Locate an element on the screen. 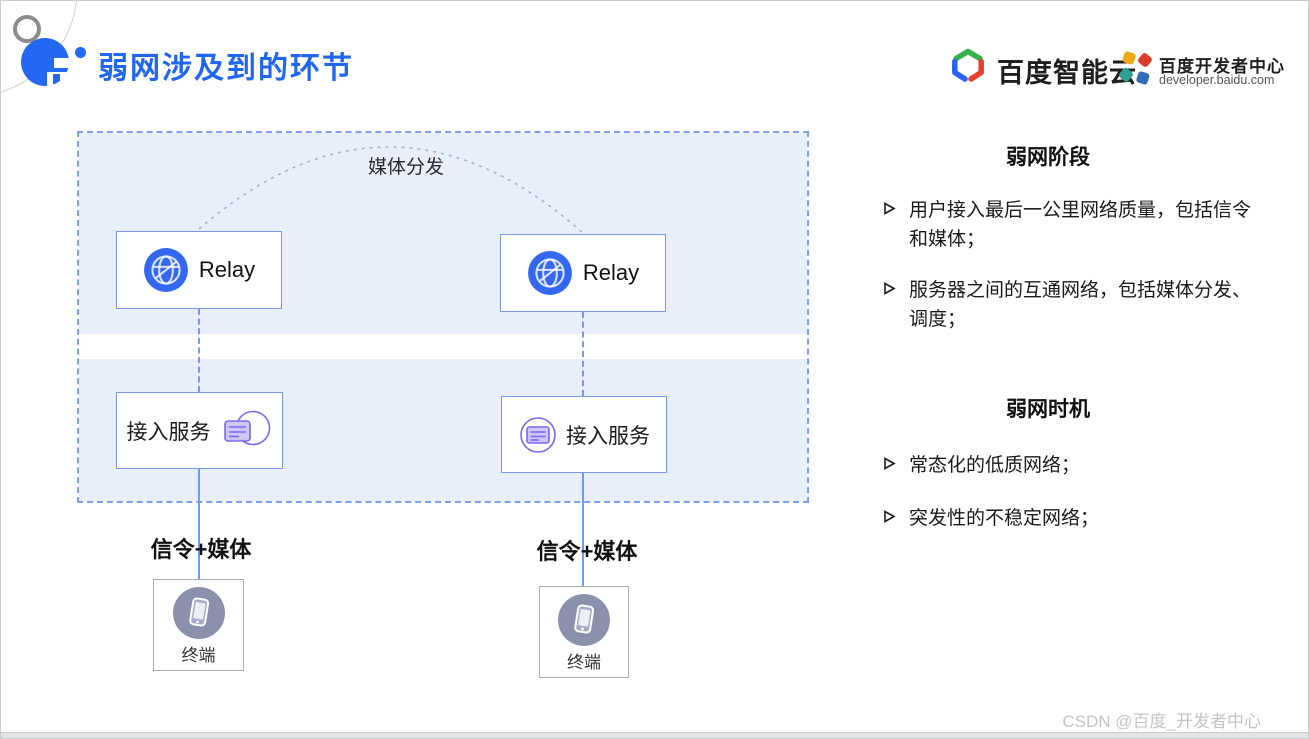 This screenshot has height=739, width=1309. terminal-node-right: 终端 is located at coordinates (584, 632).